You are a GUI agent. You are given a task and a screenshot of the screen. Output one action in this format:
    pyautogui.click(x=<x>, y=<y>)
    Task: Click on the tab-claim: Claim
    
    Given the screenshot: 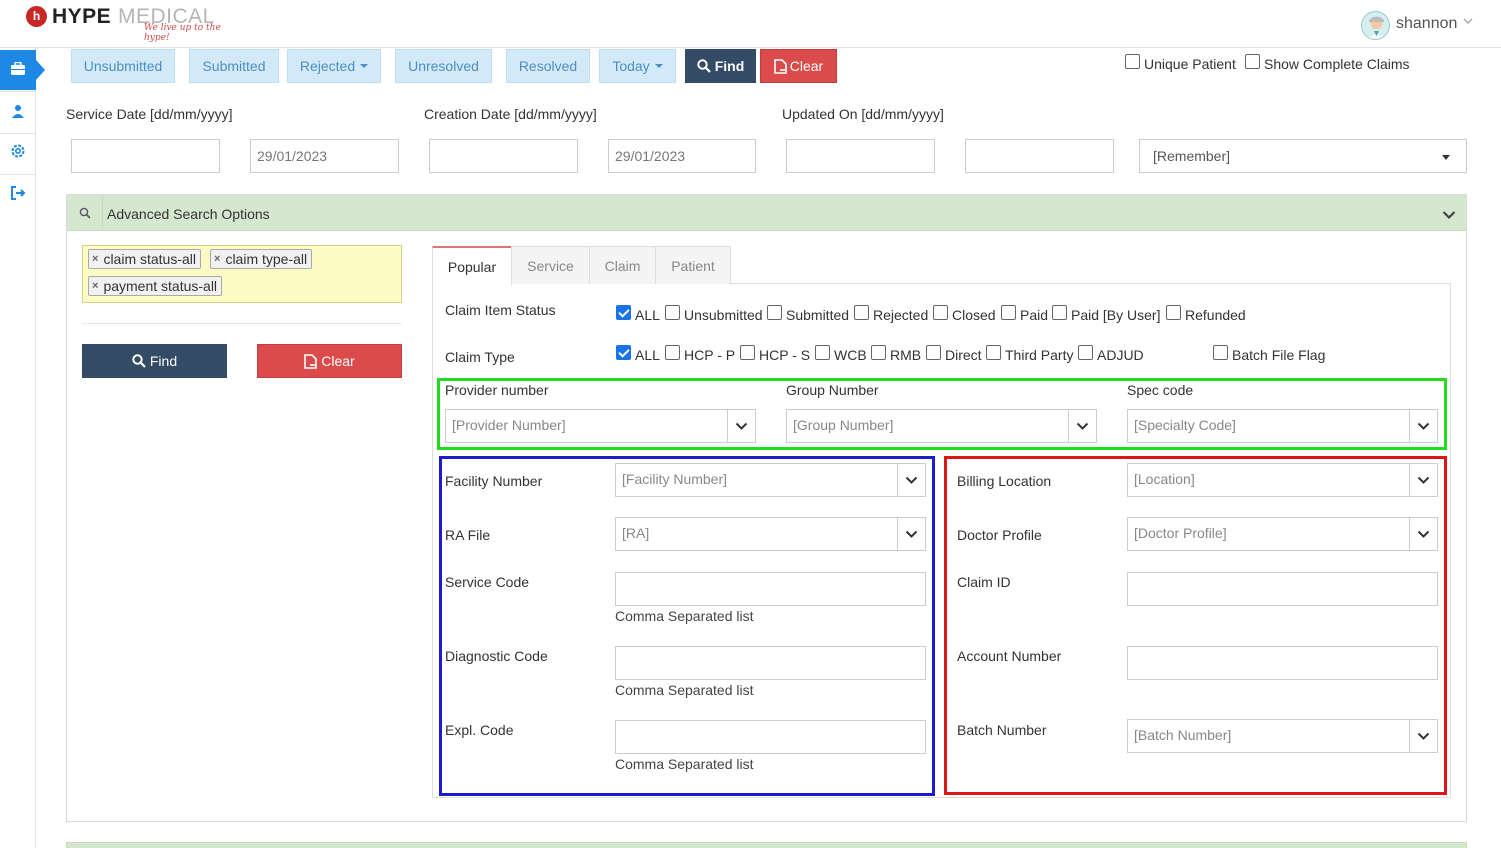 What is the action you would take?
    pyautogui.click(x=622, y=265)
    